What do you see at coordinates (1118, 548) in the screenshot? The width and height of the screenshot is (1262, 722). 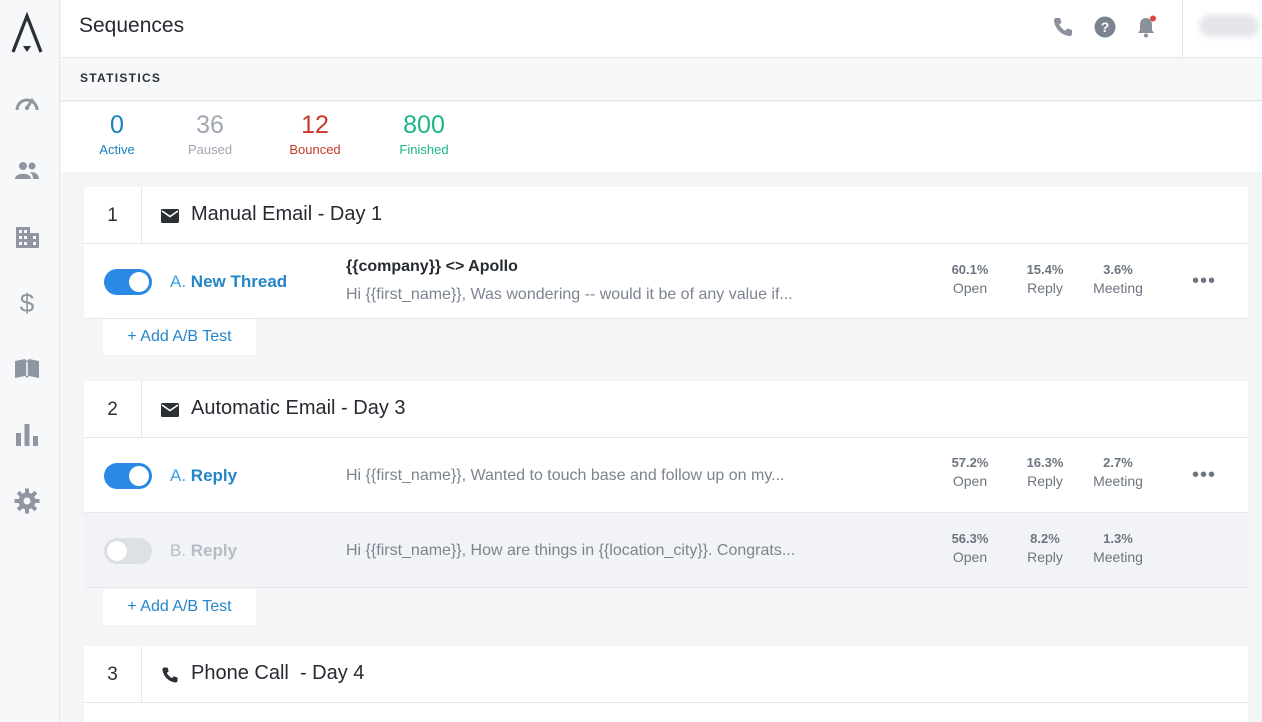 I see `metric-meeting: 1.3% Meeting` at bounding box center [1118, 548].